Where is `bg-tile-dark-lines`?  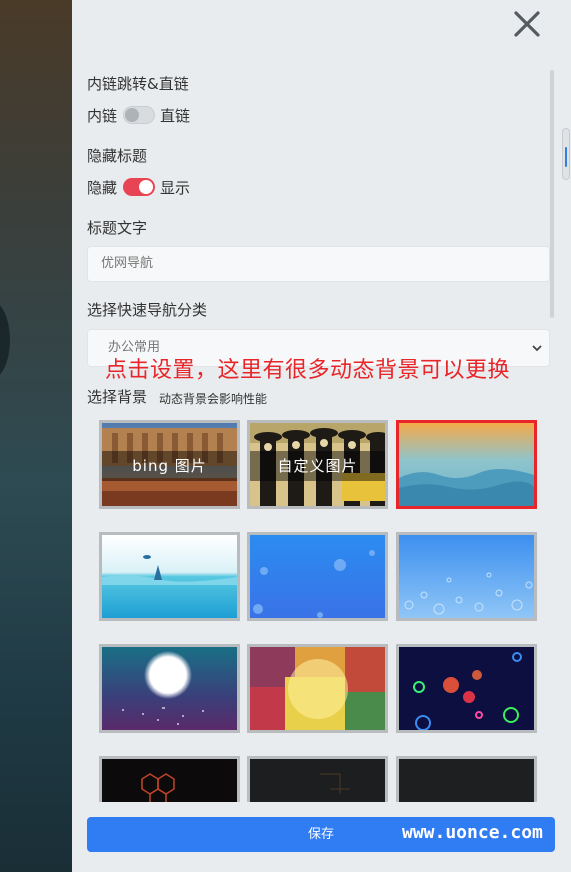 bg-tile-dark-lines is located at coordinates (317, 779).